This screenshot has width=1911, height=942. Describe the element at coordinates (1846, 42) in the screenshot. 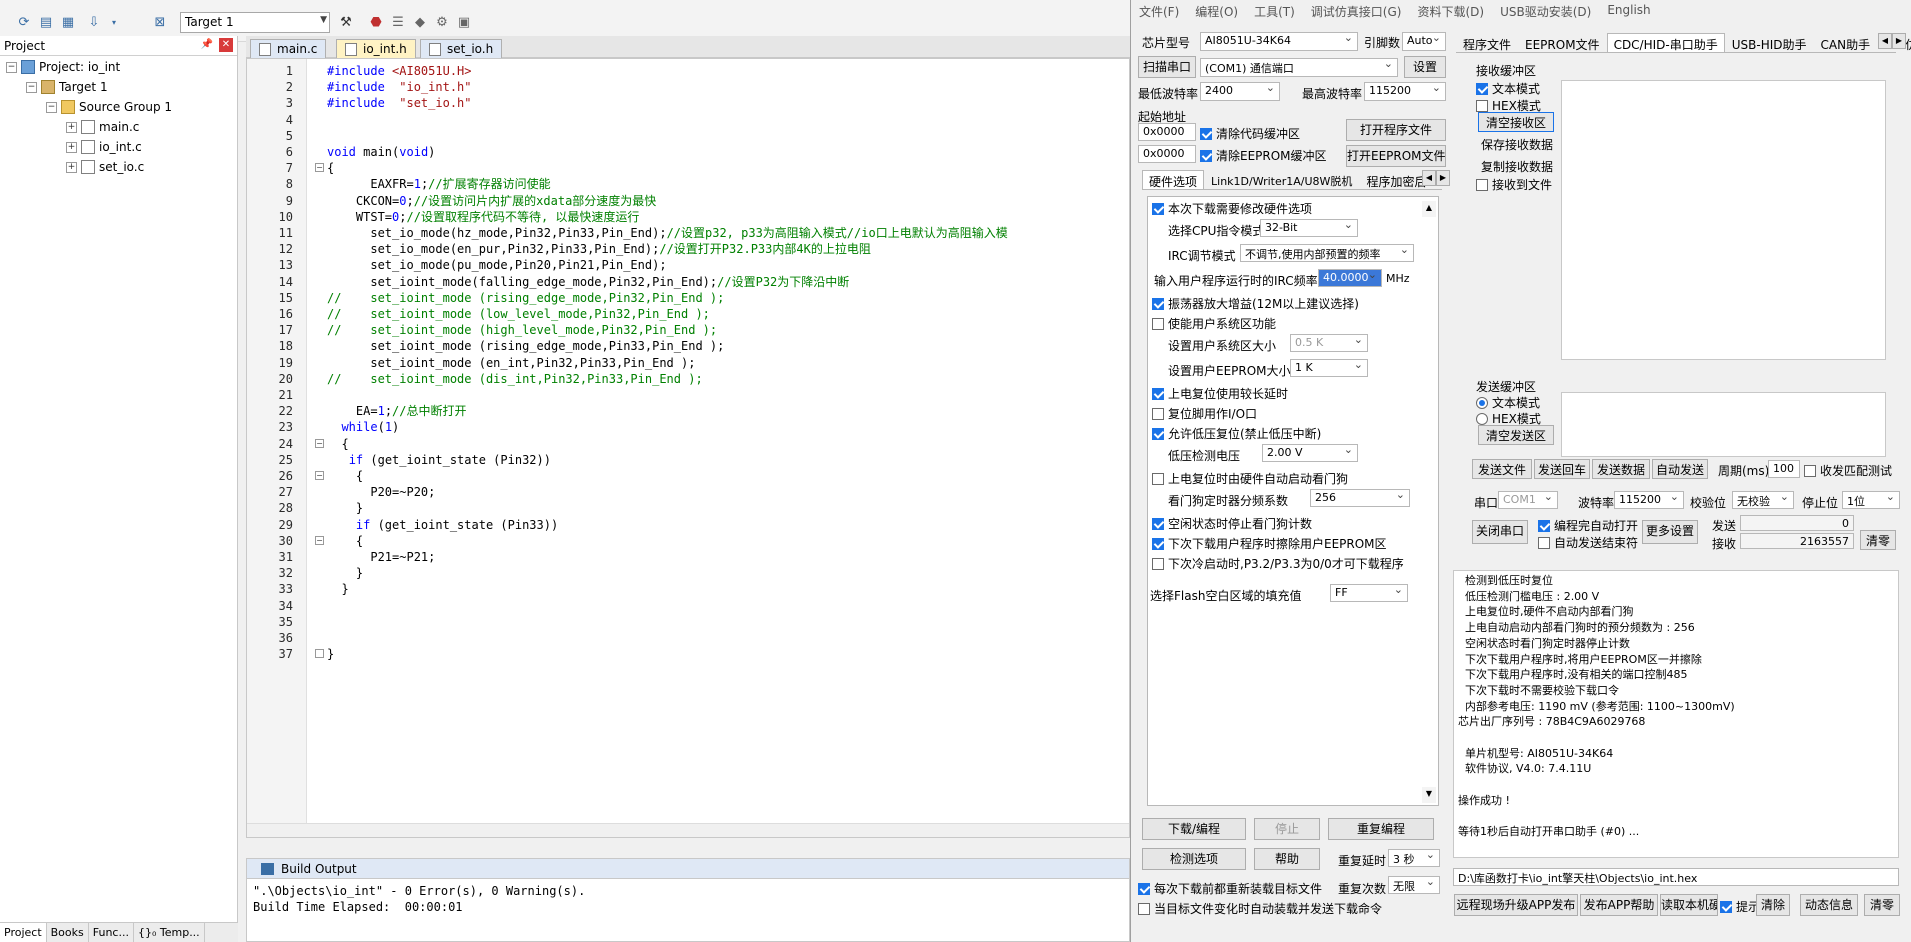

I see `tab-can: CAN助手` at that location.